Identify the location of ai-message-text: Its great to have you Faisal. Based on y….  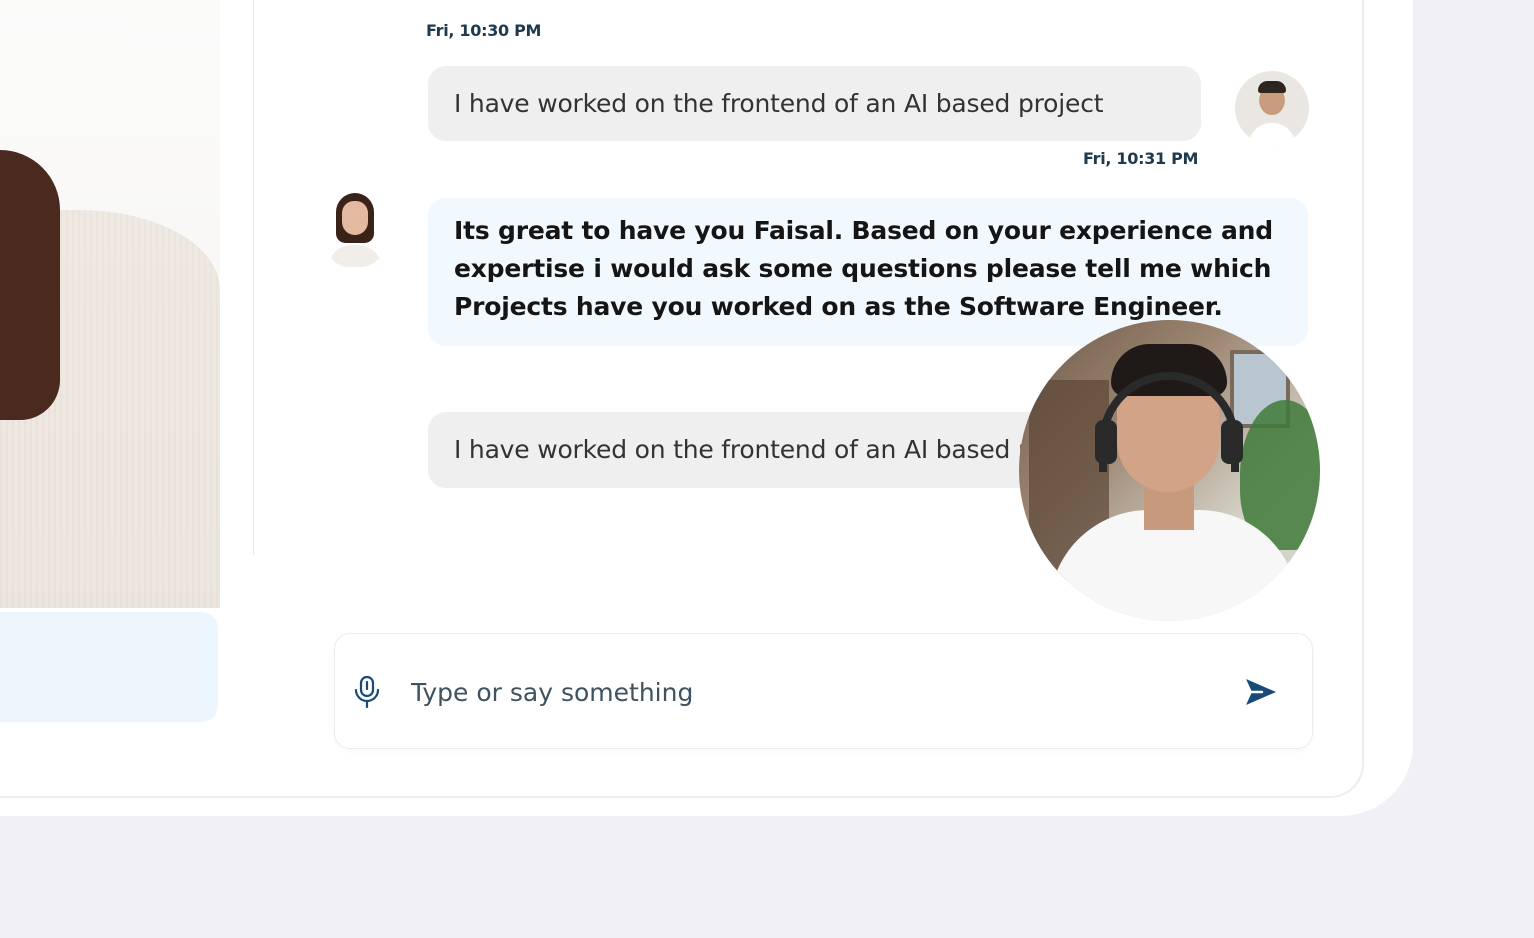
(863, 268).